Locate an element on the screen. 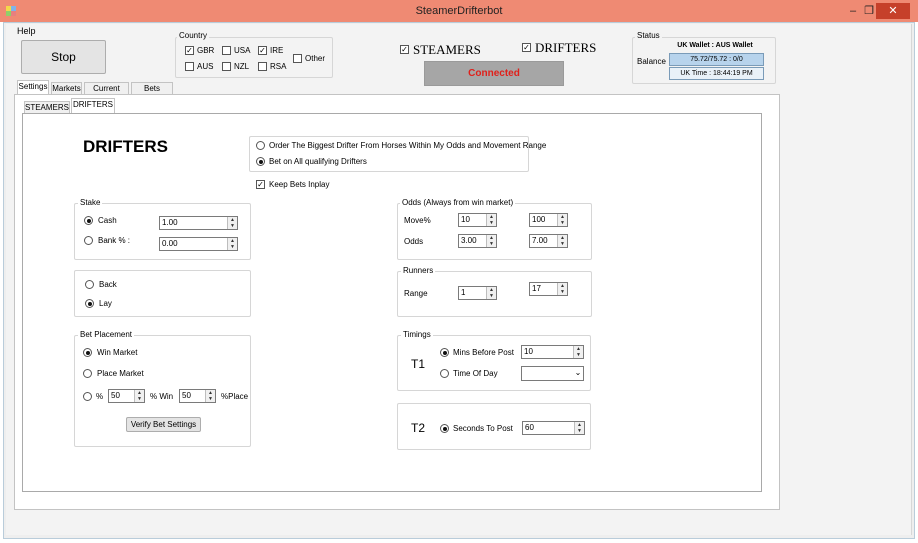 This screenshot has width=918, height=543. chevron-down-icon: ⌄ is located at coordinates (578, 372).